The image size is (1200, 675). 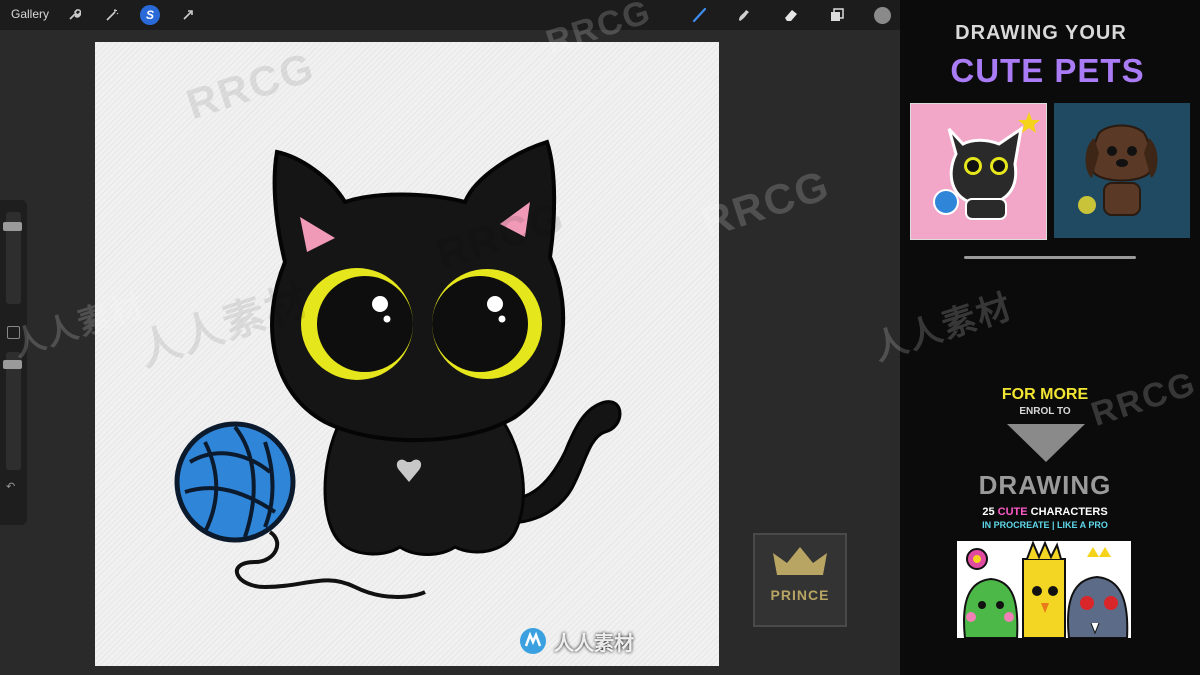 What do you see at coordinates (700, 15) in the screenshot?
I see `brush-icon` at bounding box center [700, 15].